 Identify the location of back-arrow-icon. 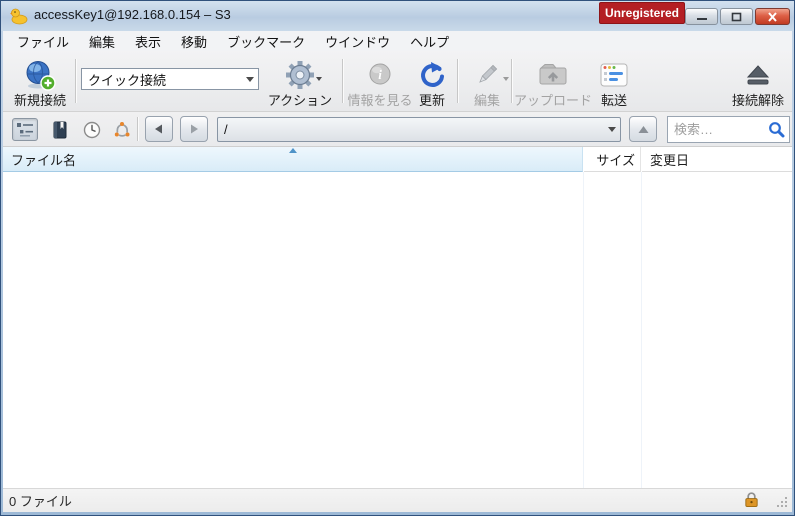
(158, 129).